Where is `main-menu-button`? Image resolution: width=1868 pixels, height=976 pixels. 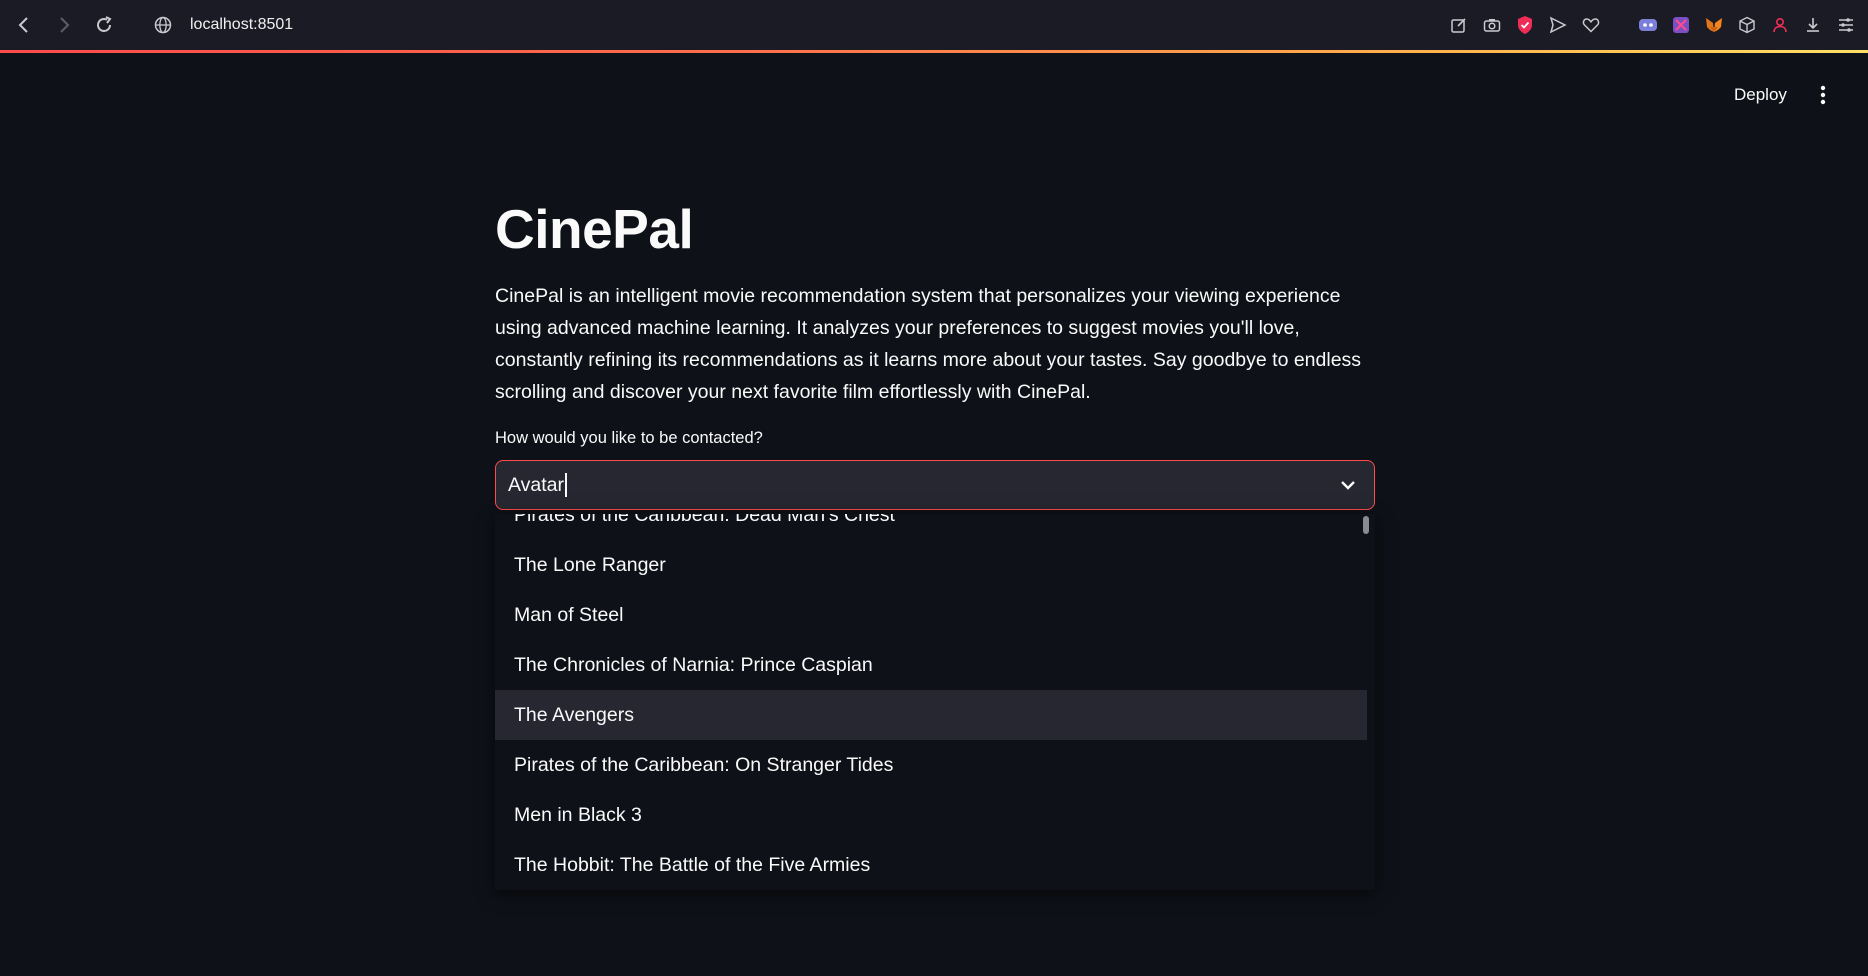
main-menu-button is located at coordinates (1823, 95).